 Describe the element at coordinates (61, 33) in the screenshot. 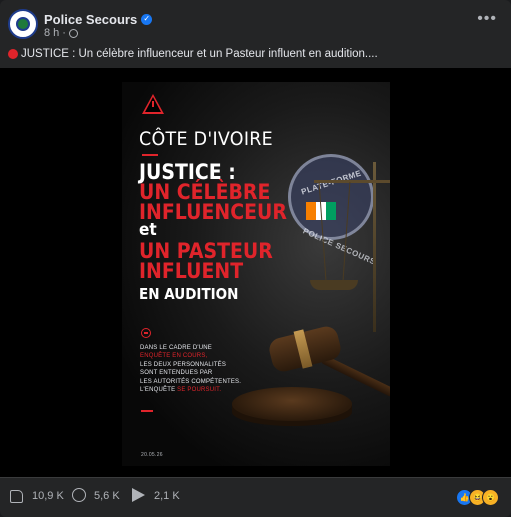

I see `post-meta: 8 h ·` at that location.